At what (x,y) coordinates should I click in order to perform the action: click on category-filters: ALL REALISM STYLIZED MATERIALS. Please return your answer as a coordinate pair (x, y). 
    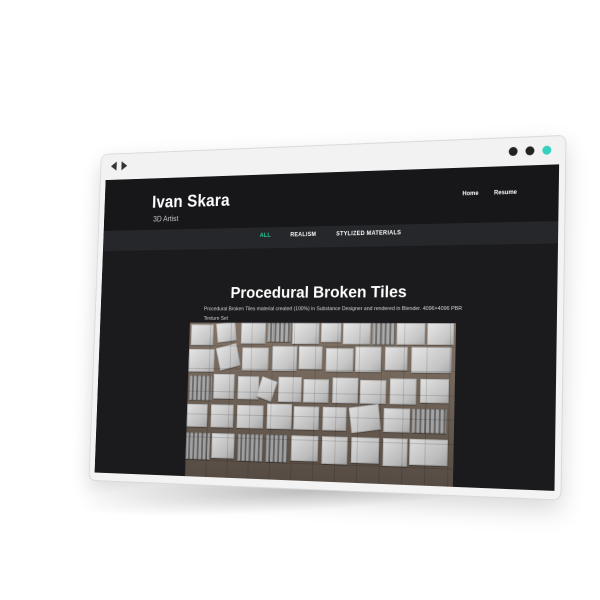
    Looking at the image, I should click on (331, 234).